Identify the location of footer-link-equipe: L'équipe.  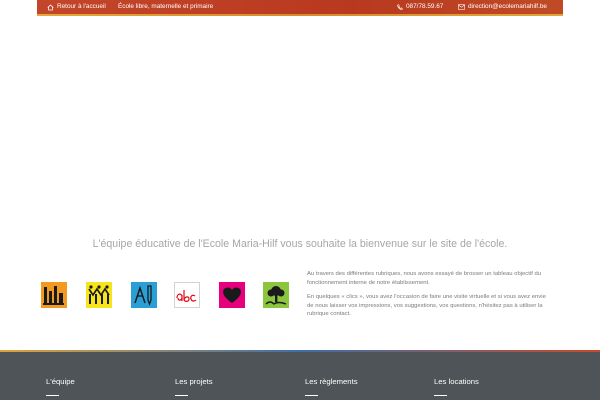
(60, 386).